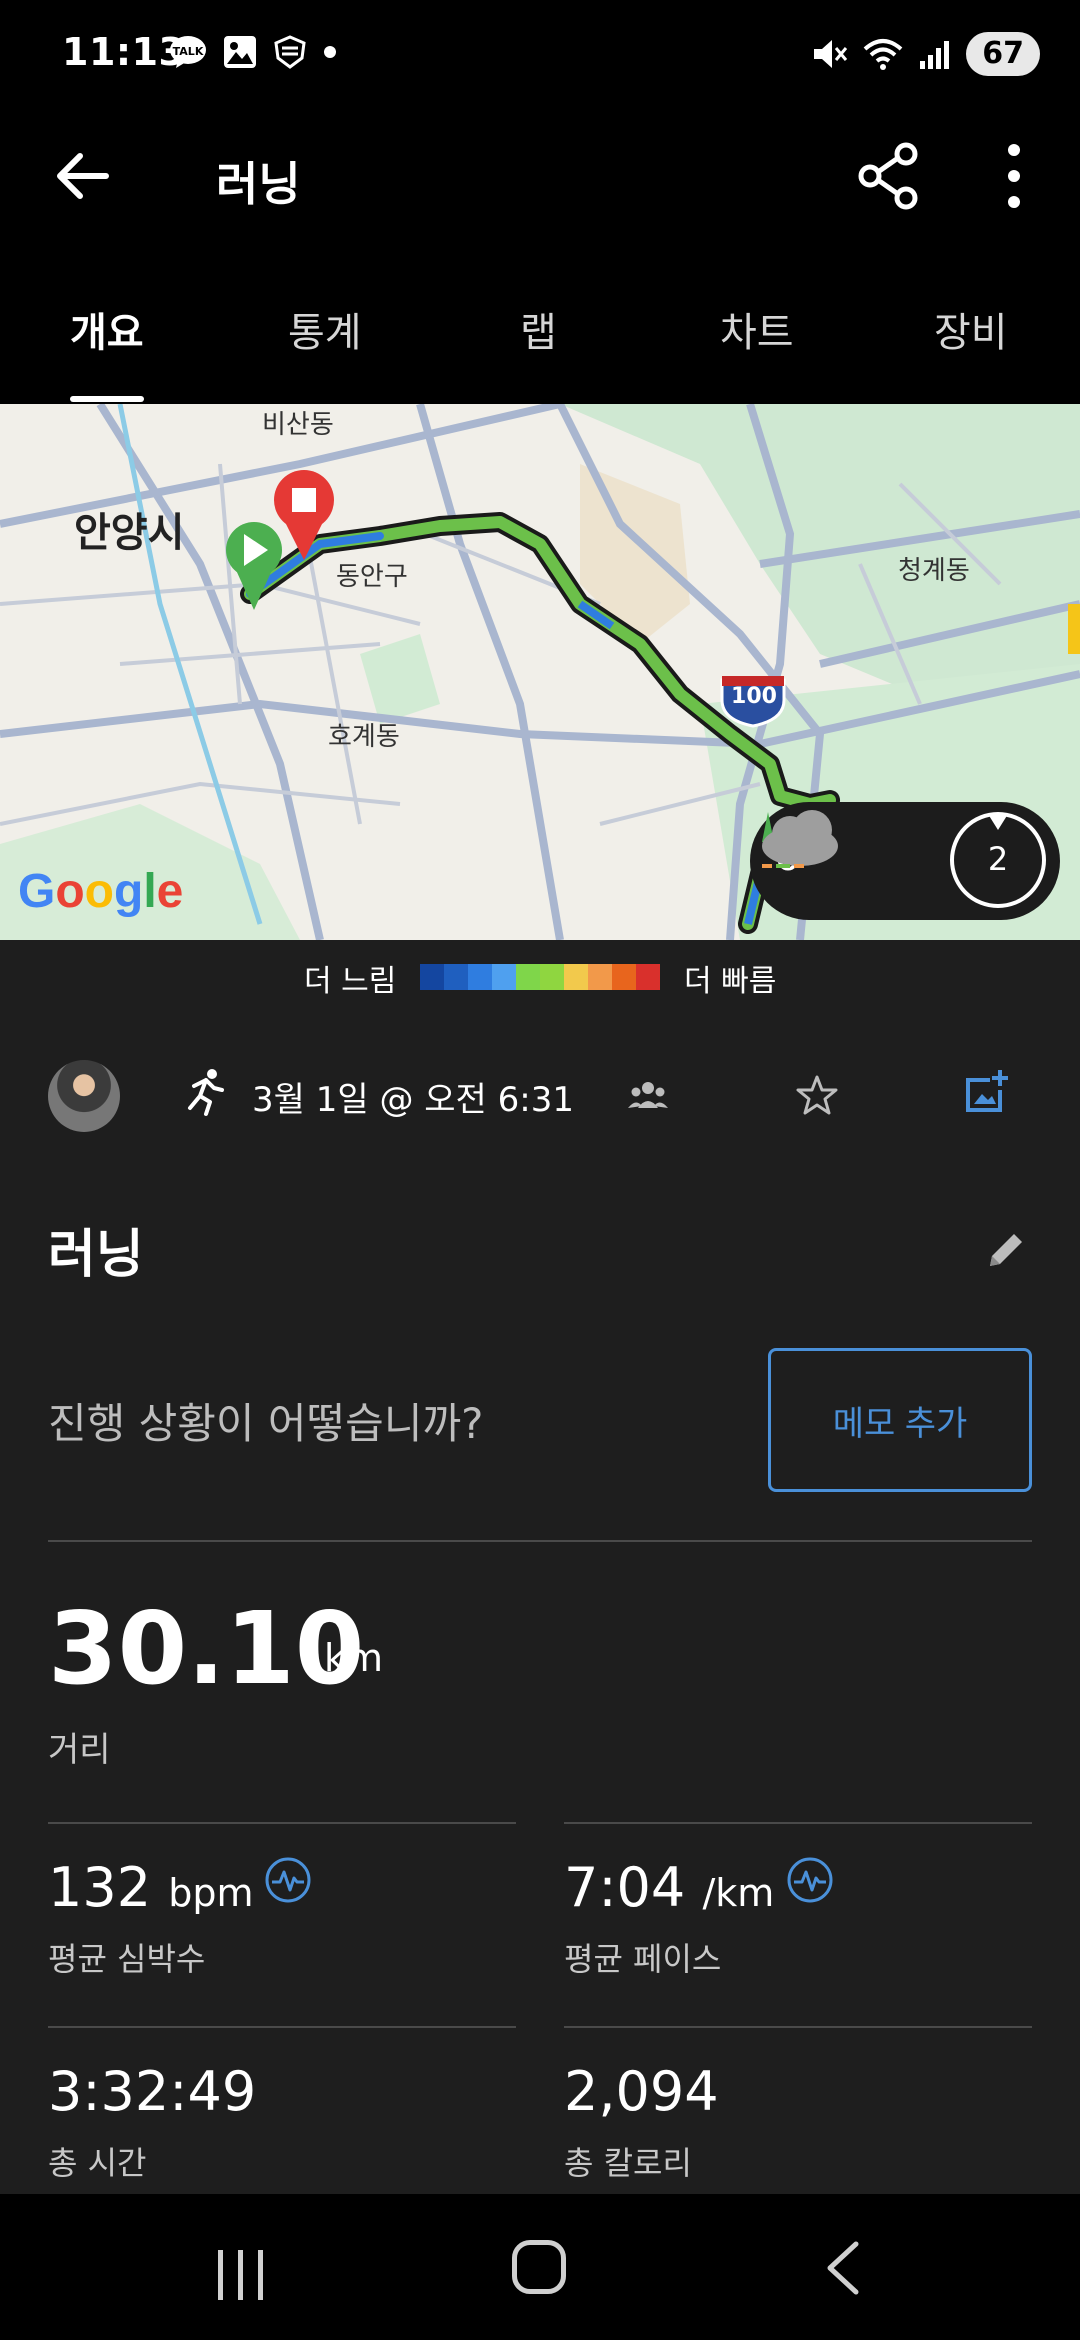 The width and height of the screenshot is (1080, 2340). Describe the element at coordinates (298, 425) in the screenshot. I see `map-label-bisan: 비산동` at that location.